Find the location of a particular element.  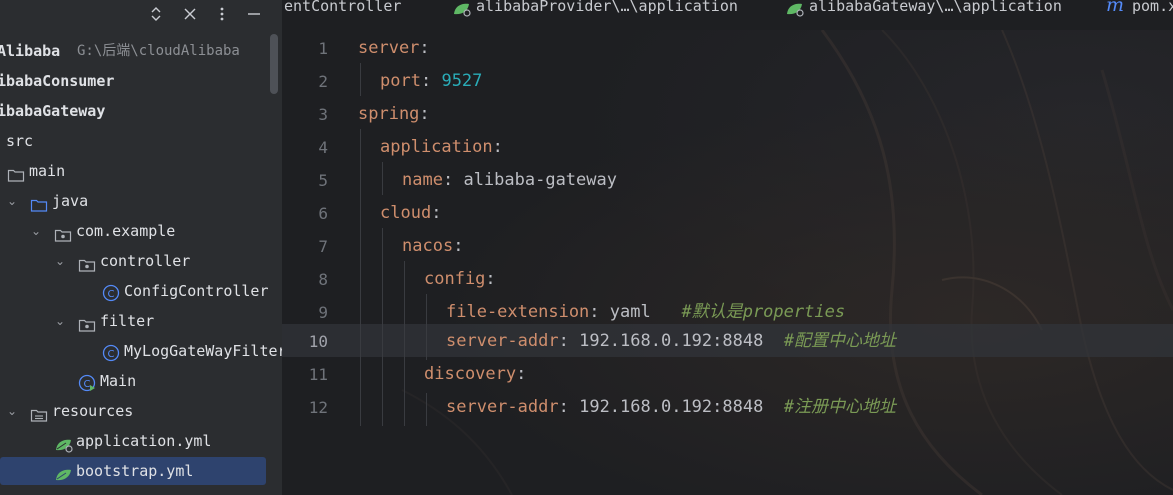

tree-item-label: Main is located at coordinates (118, 381).